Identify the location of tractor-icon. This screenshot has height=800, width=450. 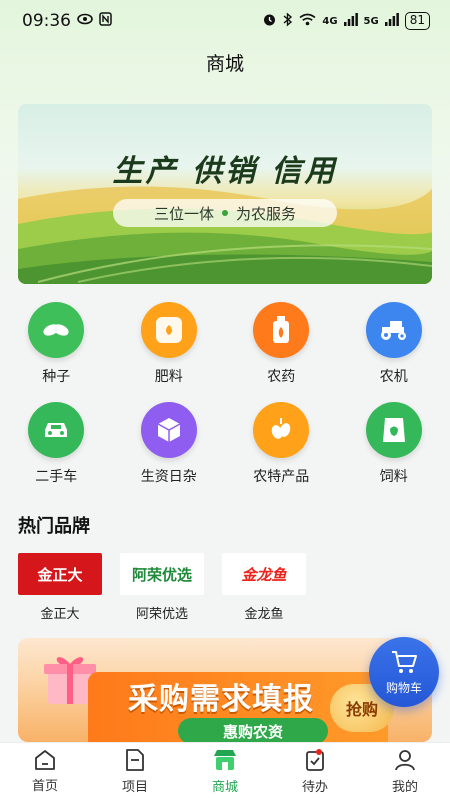
(393, 330).